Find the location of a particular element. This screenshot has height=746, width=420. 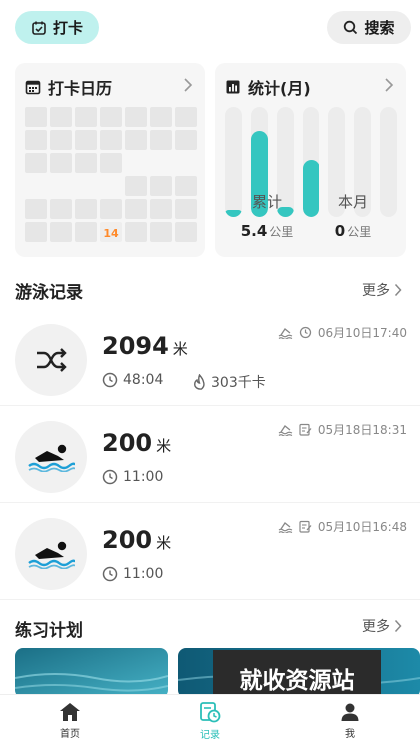

records-icon is located at coordinates (210, 711).